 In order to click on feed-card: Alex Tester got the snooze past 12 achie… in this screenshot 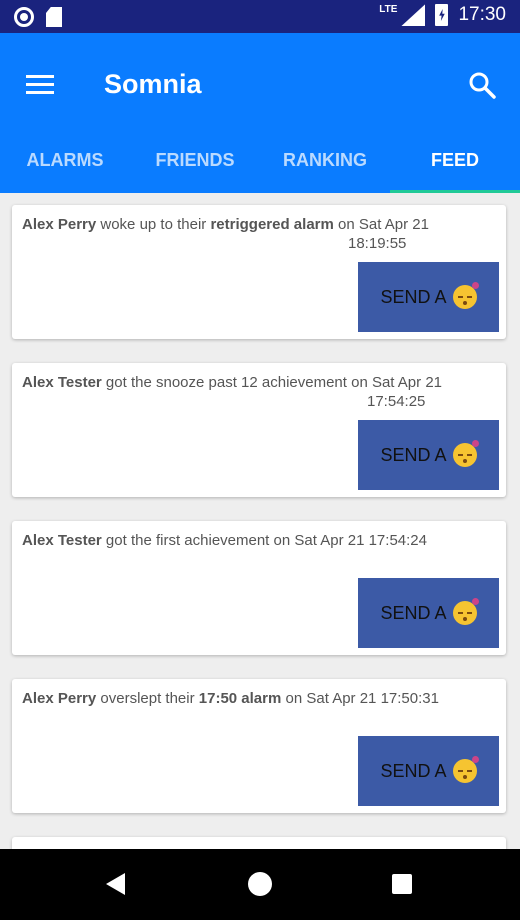, I will do `click(259, 430)`.